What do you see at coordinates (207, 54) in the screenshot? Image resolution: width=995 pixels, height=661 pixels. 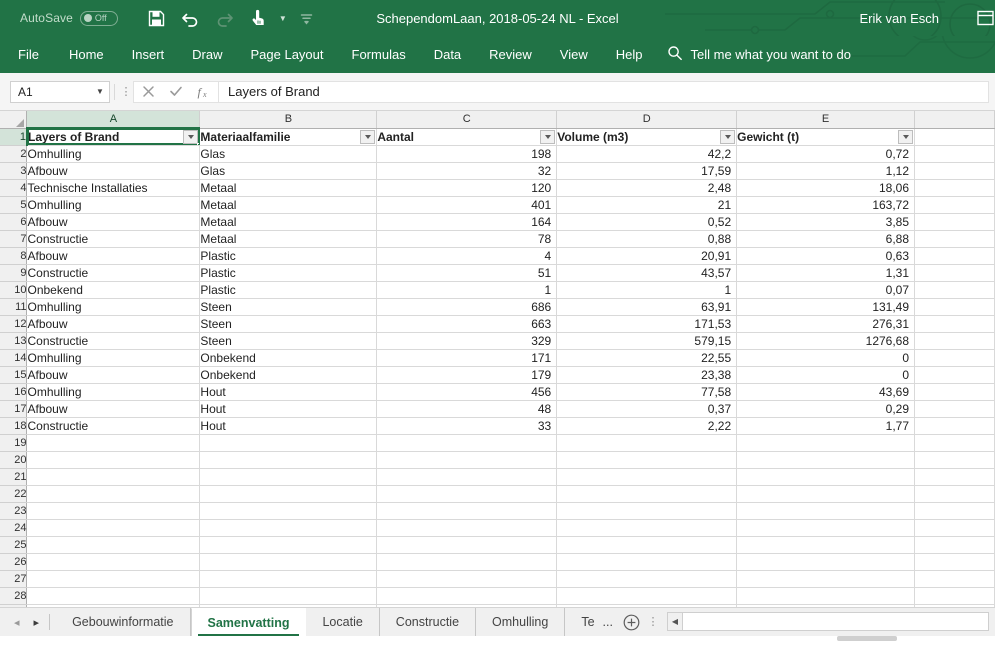 I see `ribbon-tab-draw: Draw` at bounding box center [207, 54].